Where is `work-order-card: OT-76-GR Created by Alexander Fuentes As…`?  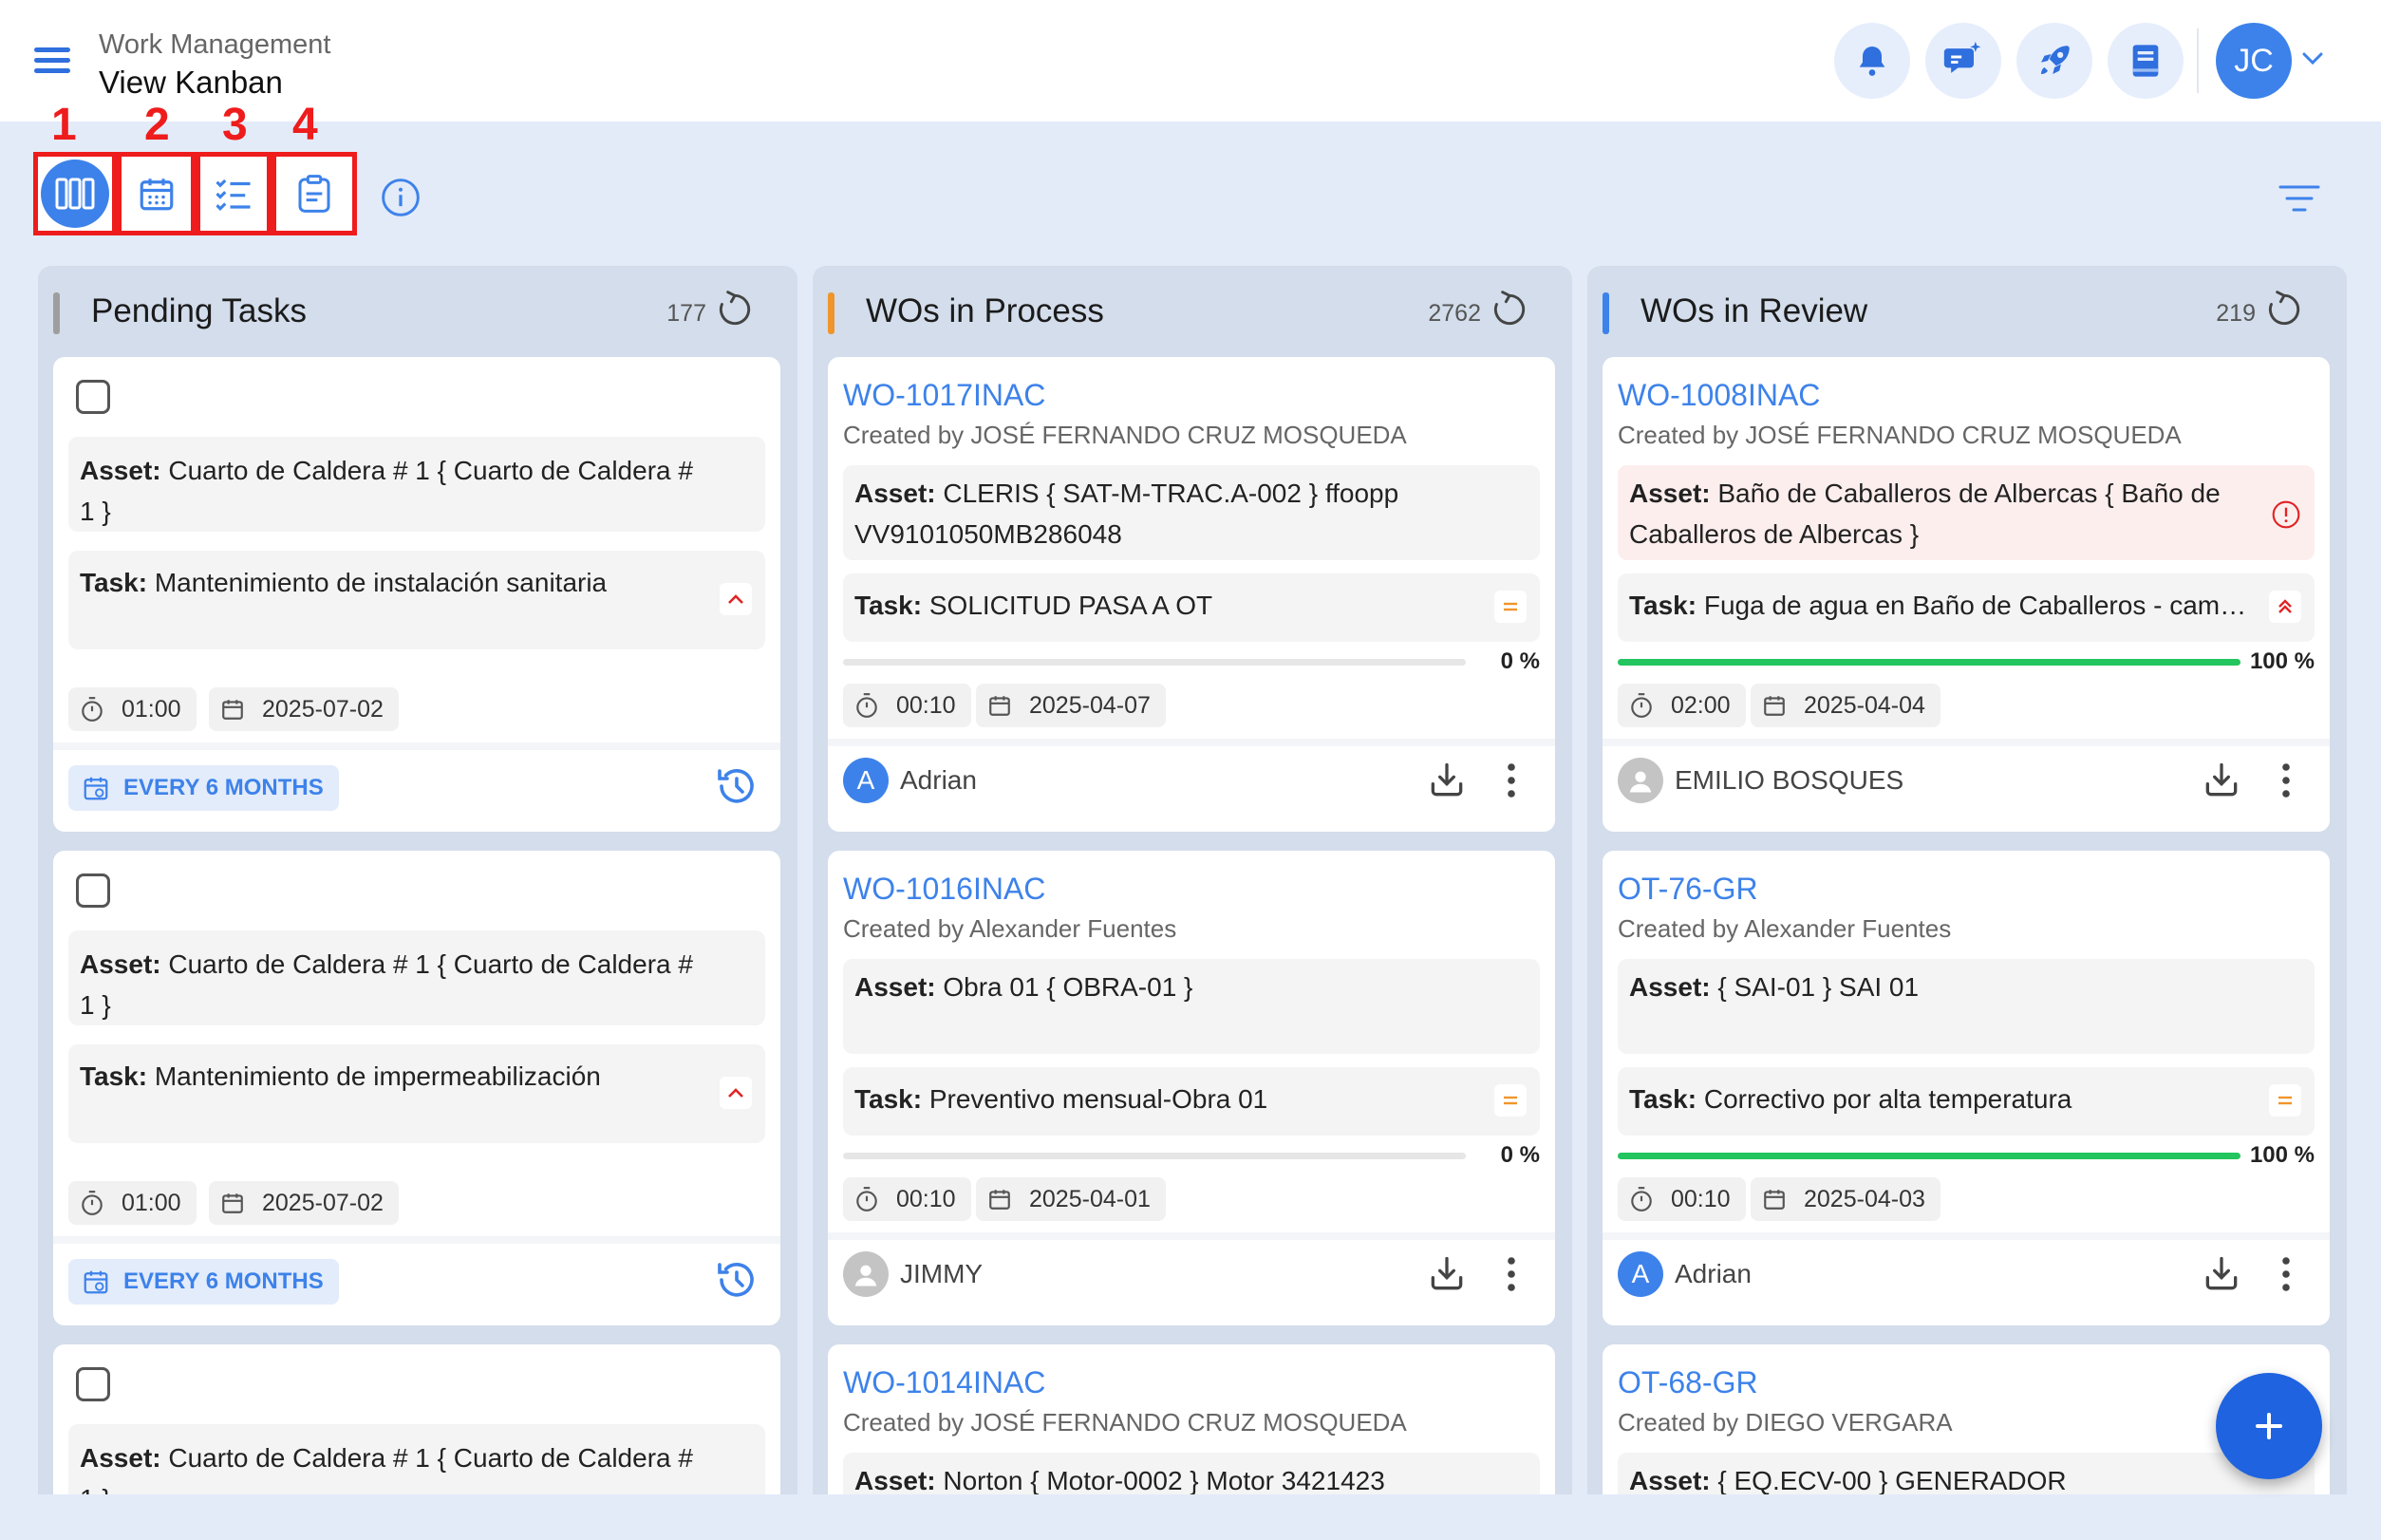 work-order-card: OT-76-GR Created by Alexander Fuentes As… is located at coordinates (1967, 1088).